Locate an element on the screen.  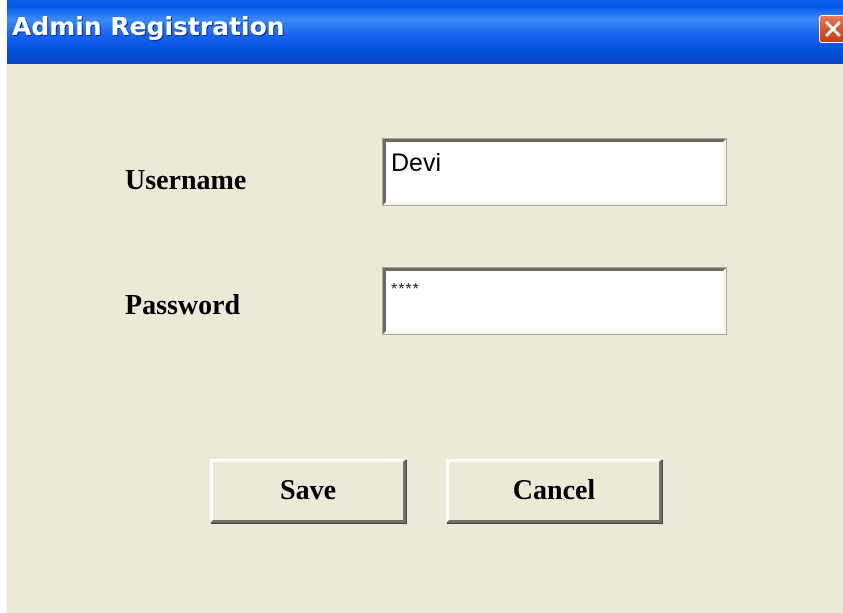
password-label: Password is located at coordinates (183, 305).